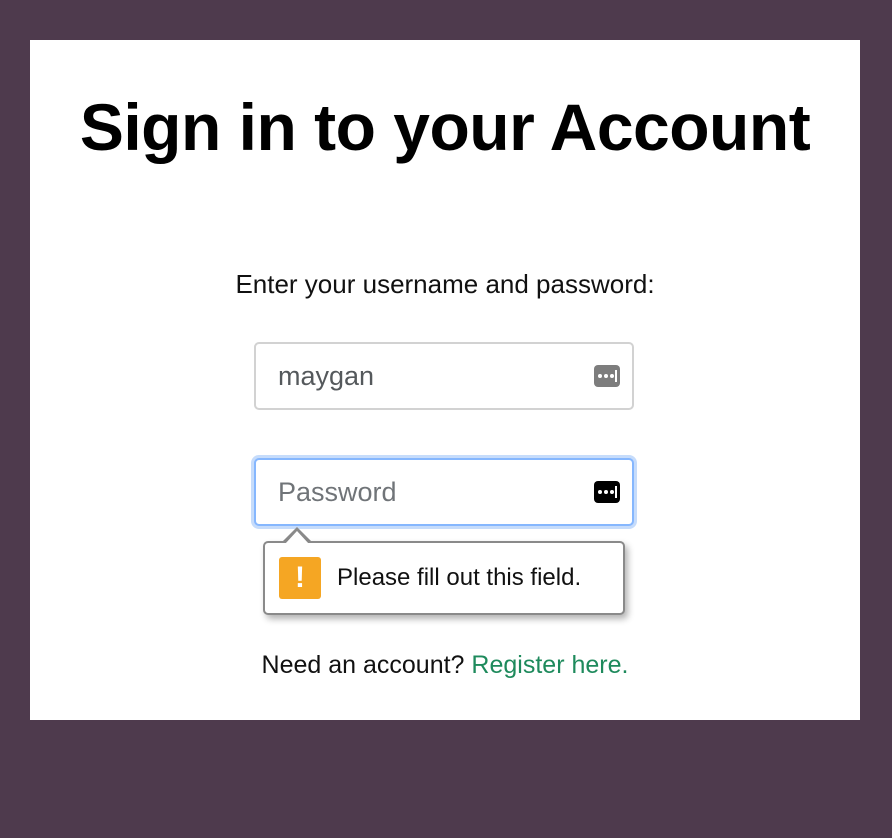 The height and width of the screenshot is (838, 892). I want to click on register-prompt: Need an account? Register here., so click(445, 665).